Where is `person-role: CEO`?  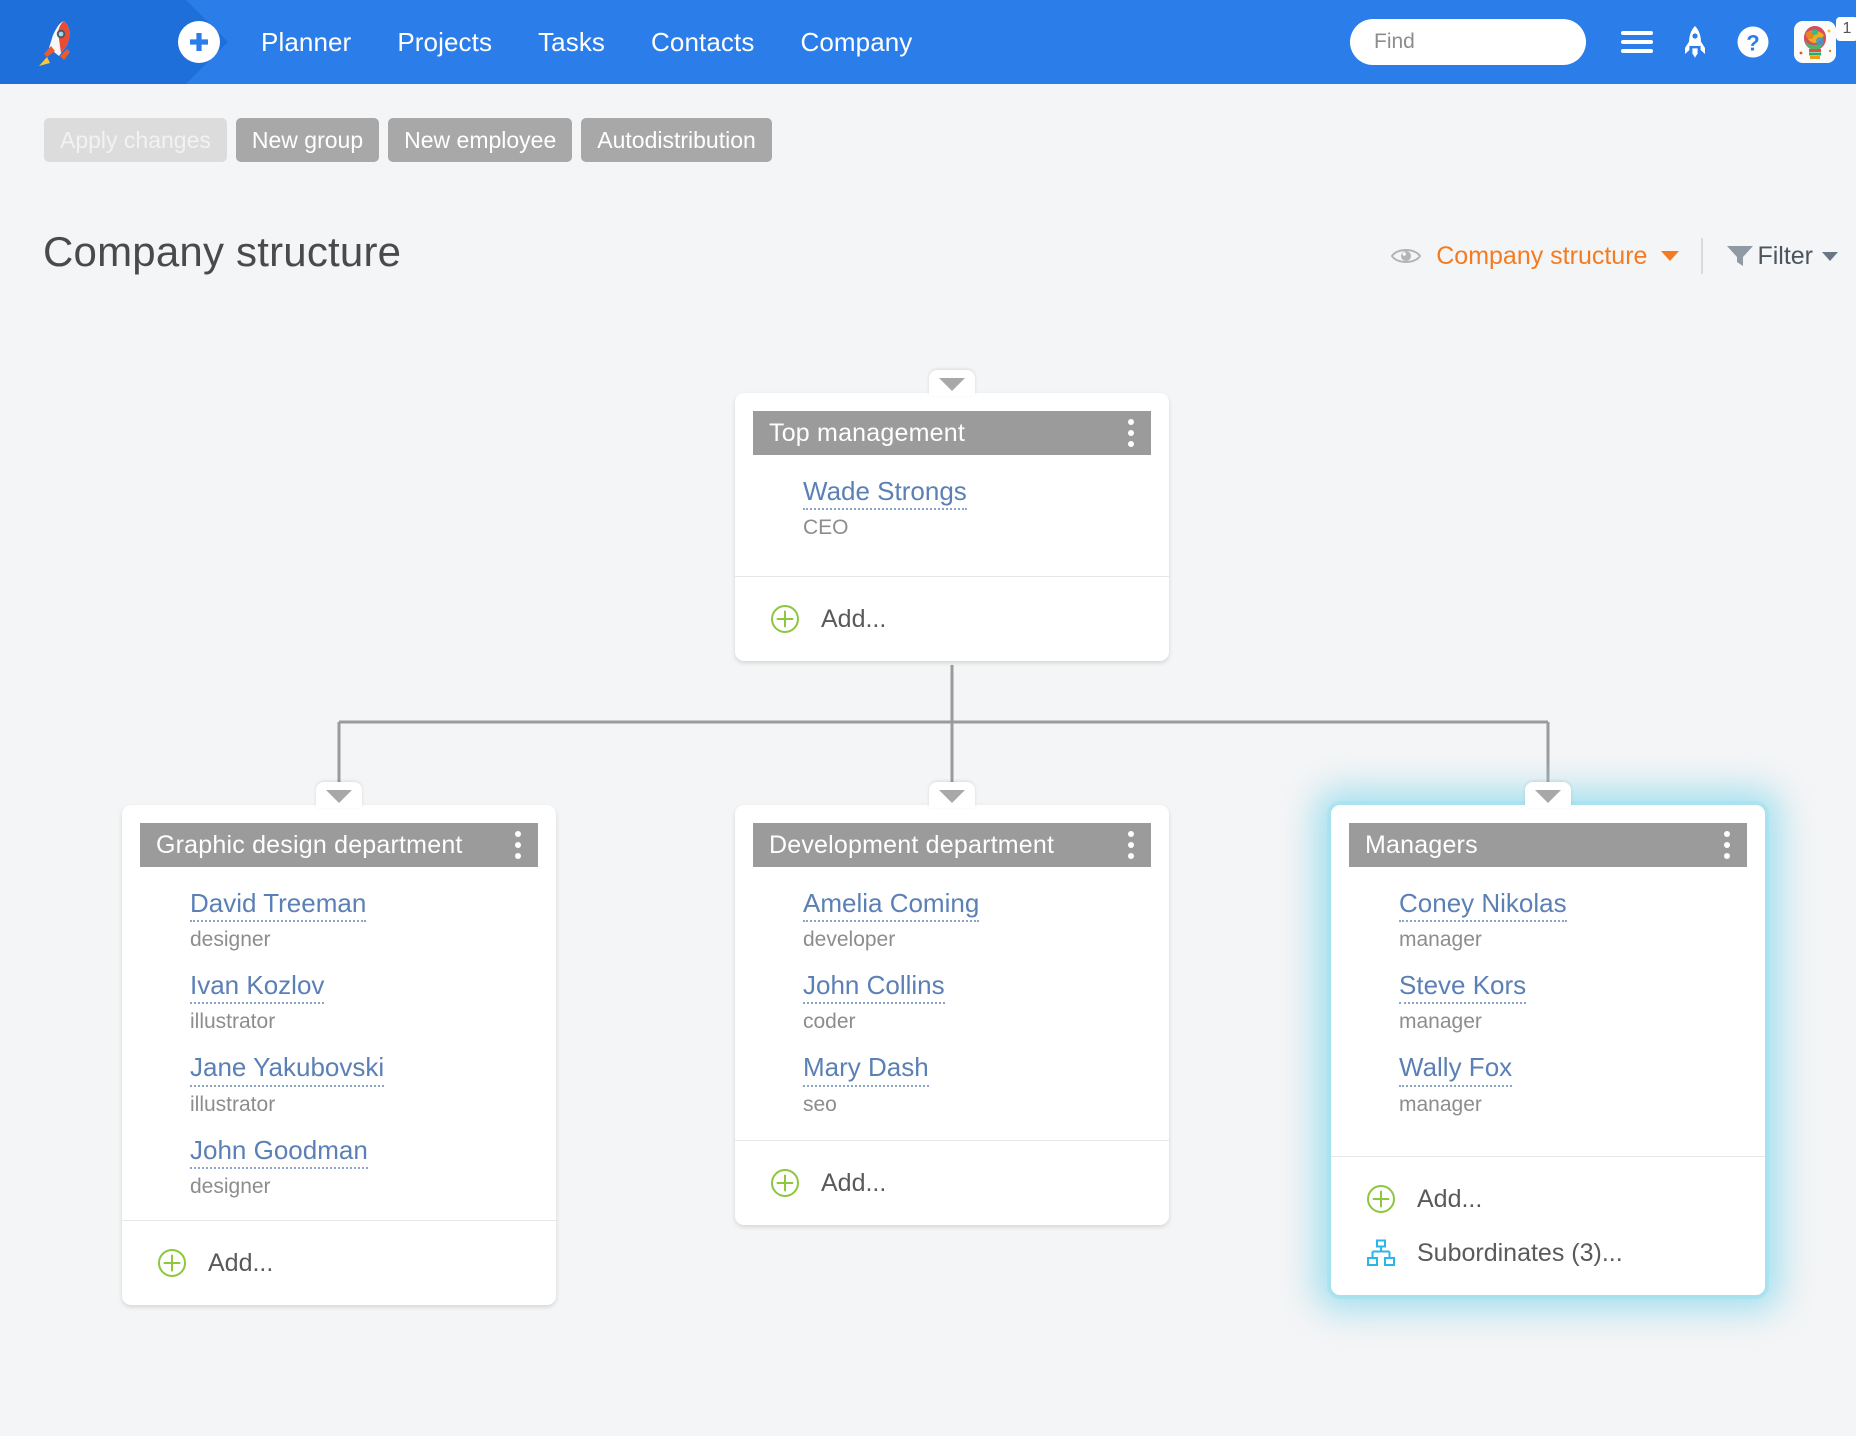
person-role: CEO is located at coordinates (826, 528).